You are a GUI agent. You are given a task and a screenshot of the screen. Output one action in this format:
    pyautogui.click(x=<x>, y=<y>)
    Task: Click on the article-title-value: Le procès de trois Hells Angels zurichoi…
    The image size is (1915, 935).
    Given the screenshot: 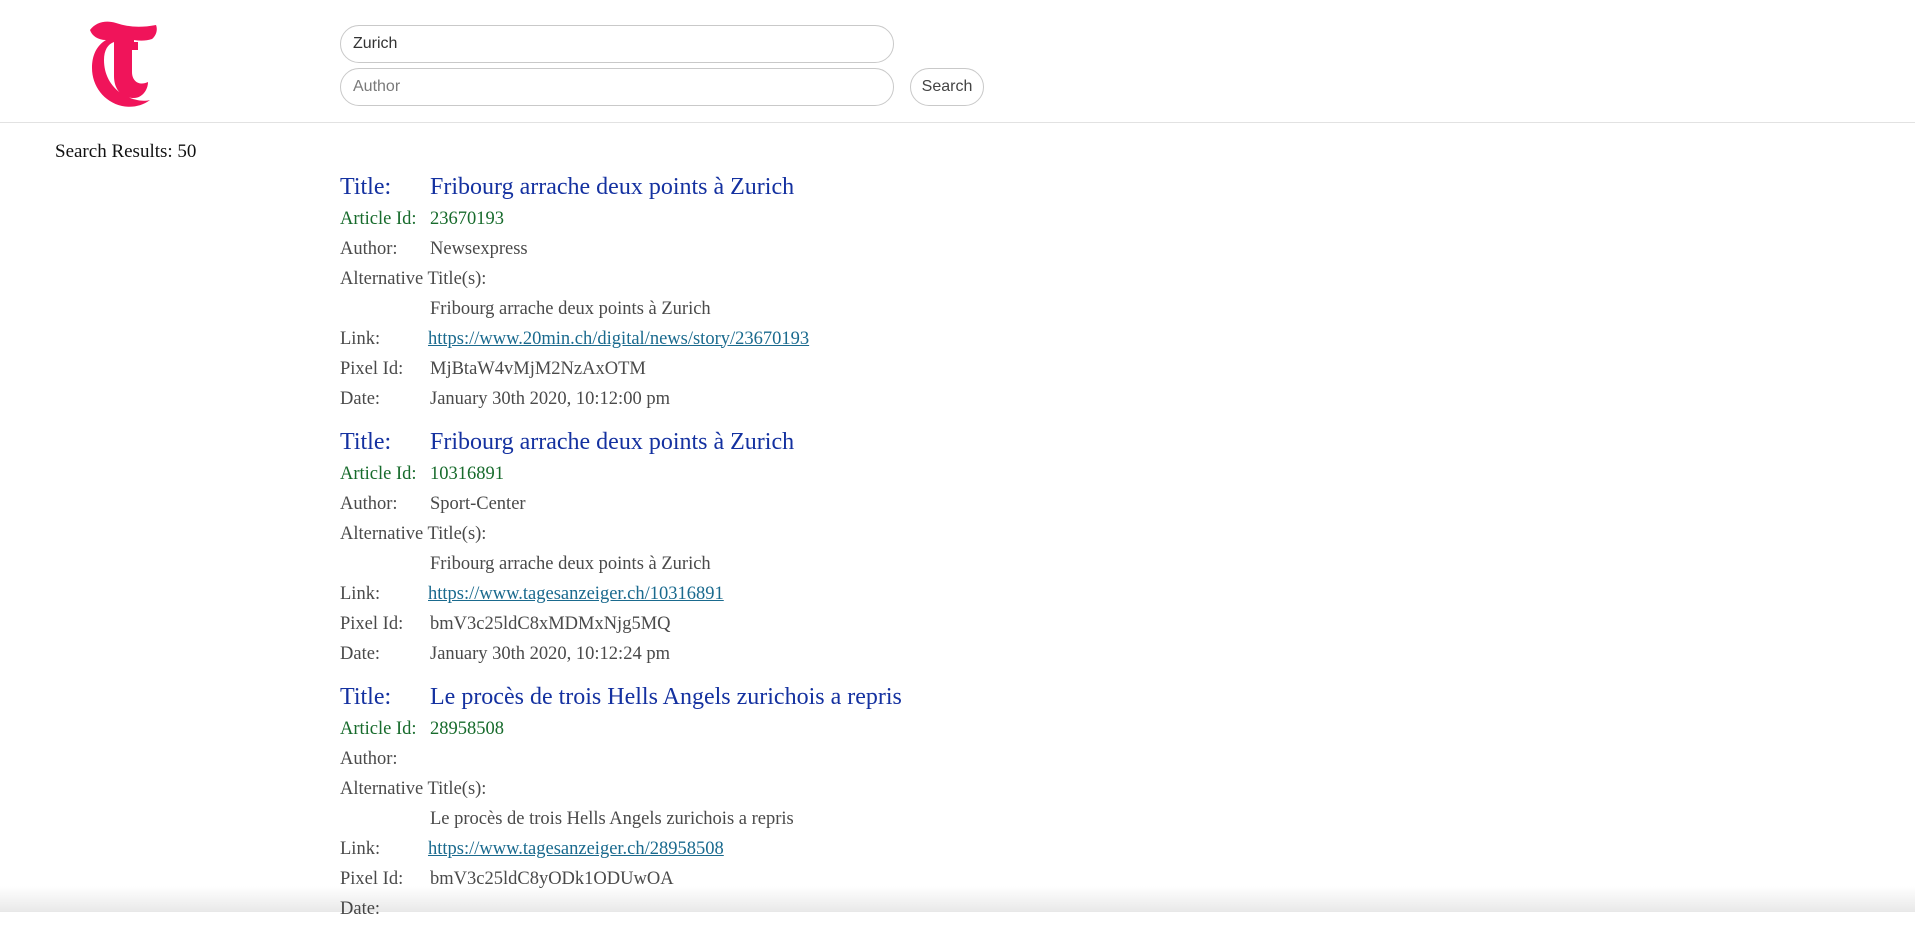 What is the action you would take?
    pyautogui.click(x=666, y=696)
    